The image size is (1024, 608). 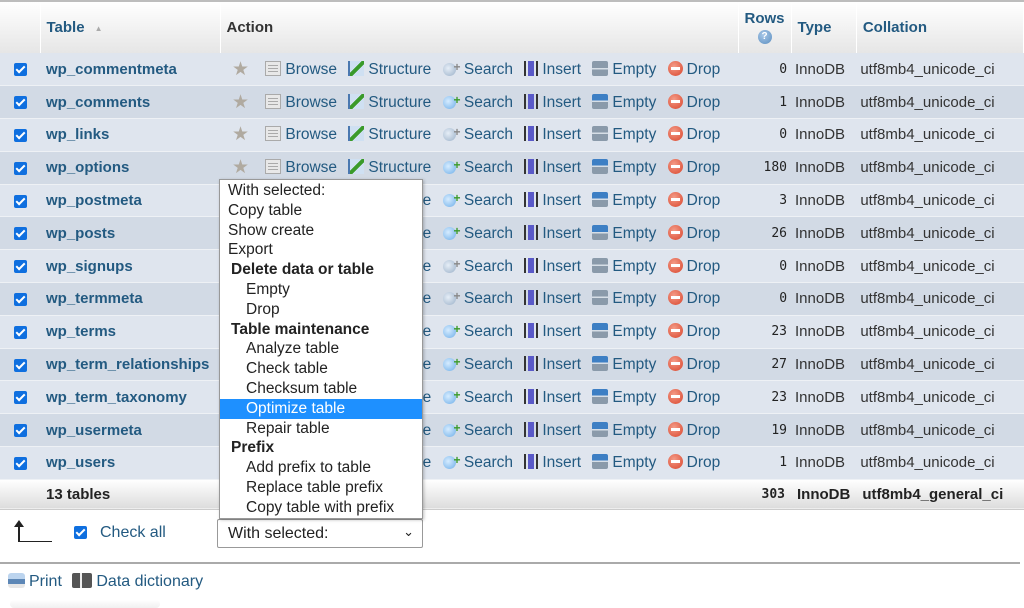 What do you see at coordinates (130, 397) in the screenshot?
I see `table-name-link: wp_term_taxonomy` at bounding box center [130, 397].